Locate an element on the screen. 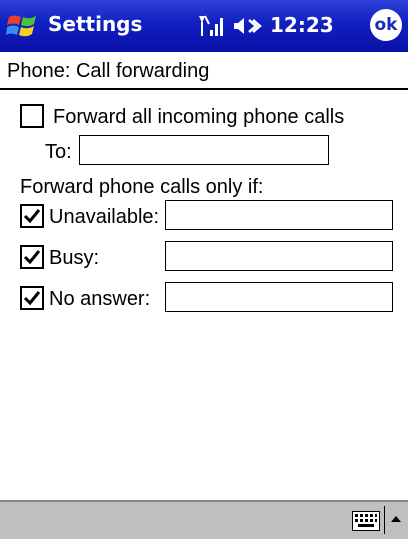 Image resolution: width=408 pixels, height=539 pixels. no-answer-label: No answer: is located at coordinates (100, 299).